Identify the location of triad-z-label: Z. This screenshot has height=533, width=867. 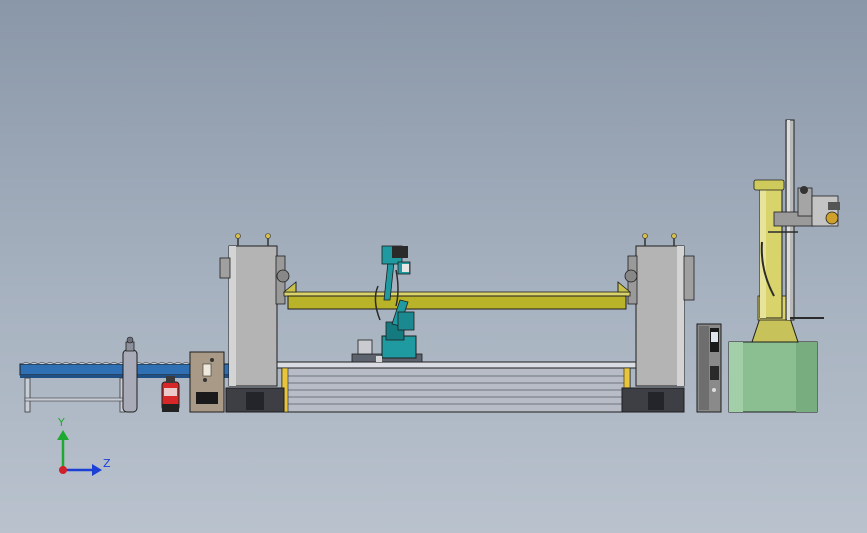
(107, 463).